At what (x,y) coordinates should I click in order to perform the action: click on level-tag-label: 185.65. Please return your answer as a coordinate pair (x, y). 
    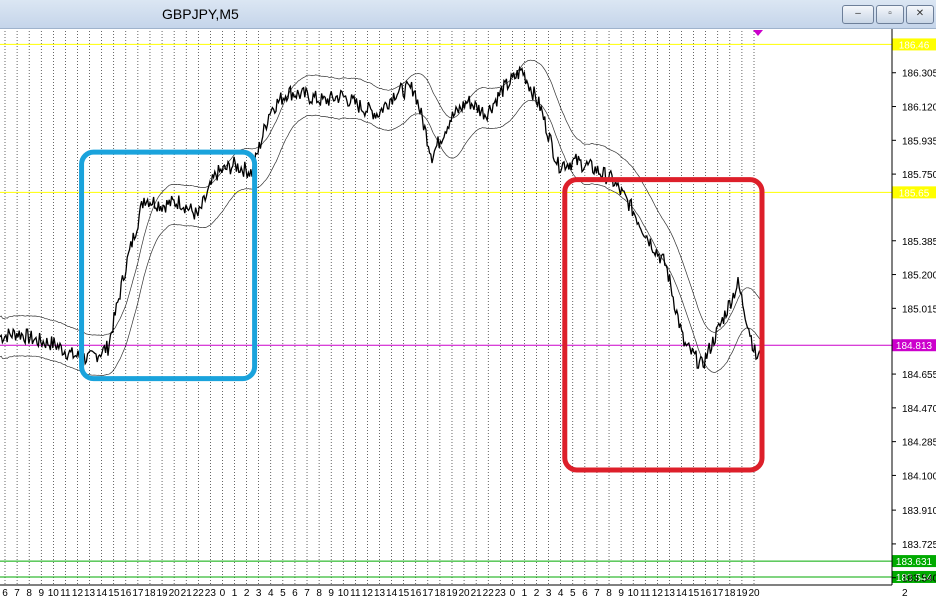
    Looking at the image, I should click on (914, 193).